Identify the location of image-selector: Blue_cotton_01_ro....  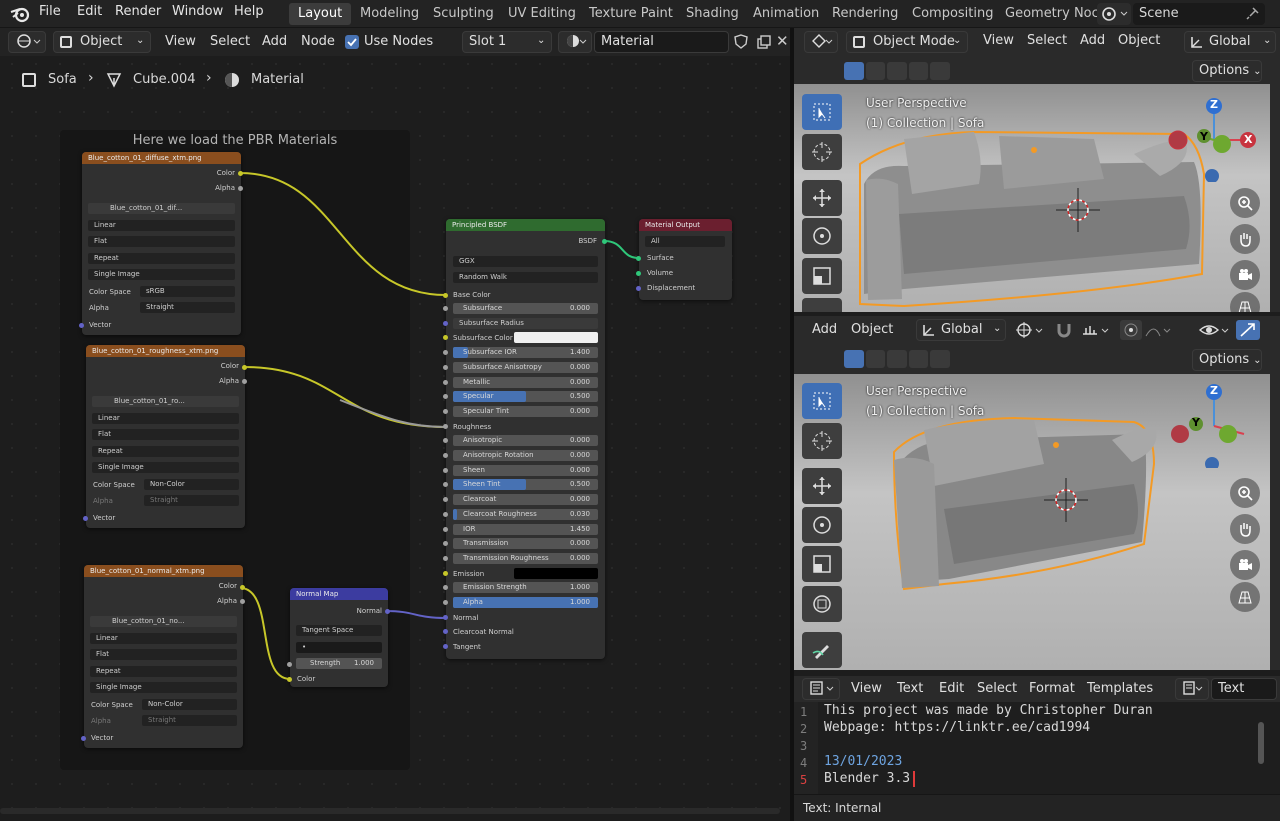
(165, 401).